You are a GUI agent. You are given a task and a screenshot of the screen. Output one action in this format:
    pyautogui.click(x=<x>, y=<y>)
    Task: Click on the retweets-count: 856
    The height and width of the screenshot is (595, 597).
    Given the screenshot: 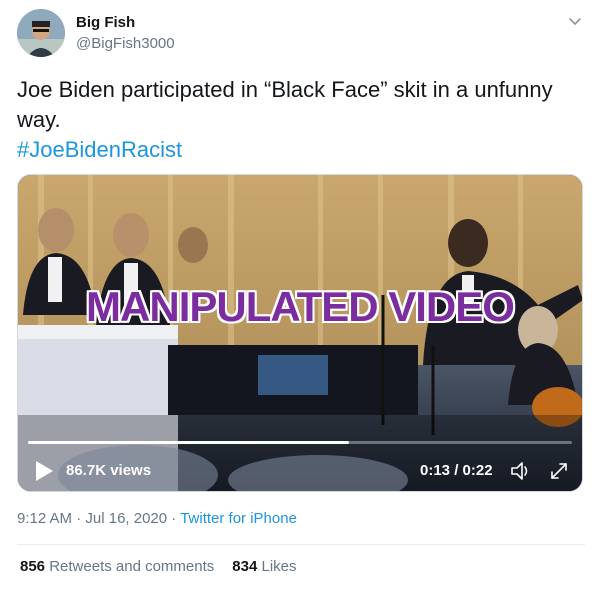 What is the action you would take?
    pyautogui.click(x=33, y=566)
    